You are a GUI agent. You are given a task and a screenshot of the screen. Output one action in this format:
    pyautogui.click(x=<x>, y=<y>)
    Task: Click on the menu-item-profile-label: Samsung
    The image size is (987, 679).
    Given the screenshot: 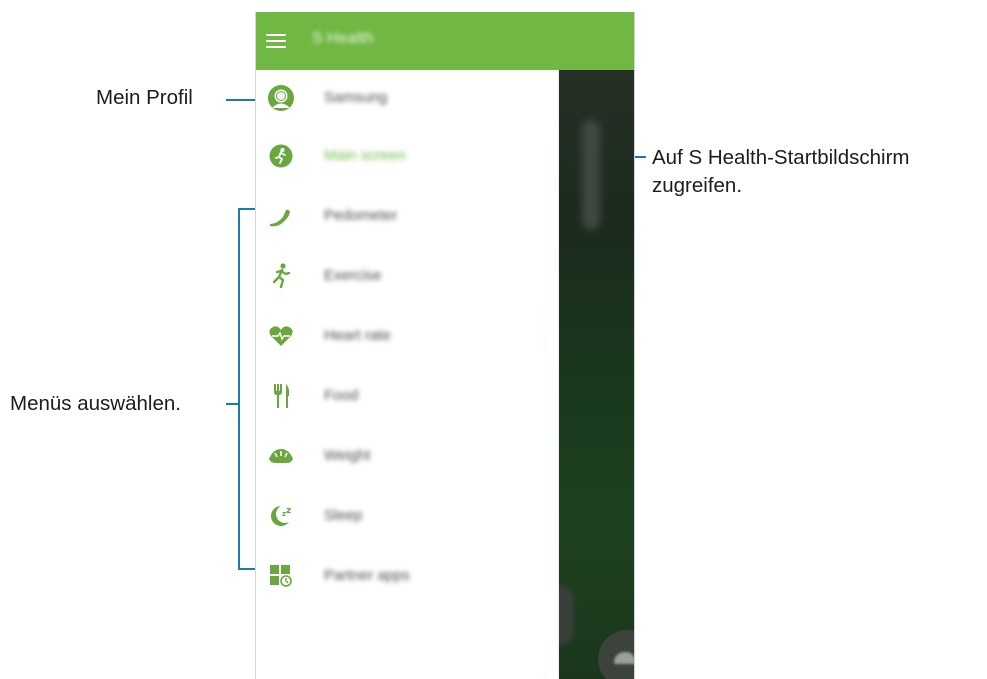 What is the action you would take?
    pyautogui.click(x=356, y=97)
    